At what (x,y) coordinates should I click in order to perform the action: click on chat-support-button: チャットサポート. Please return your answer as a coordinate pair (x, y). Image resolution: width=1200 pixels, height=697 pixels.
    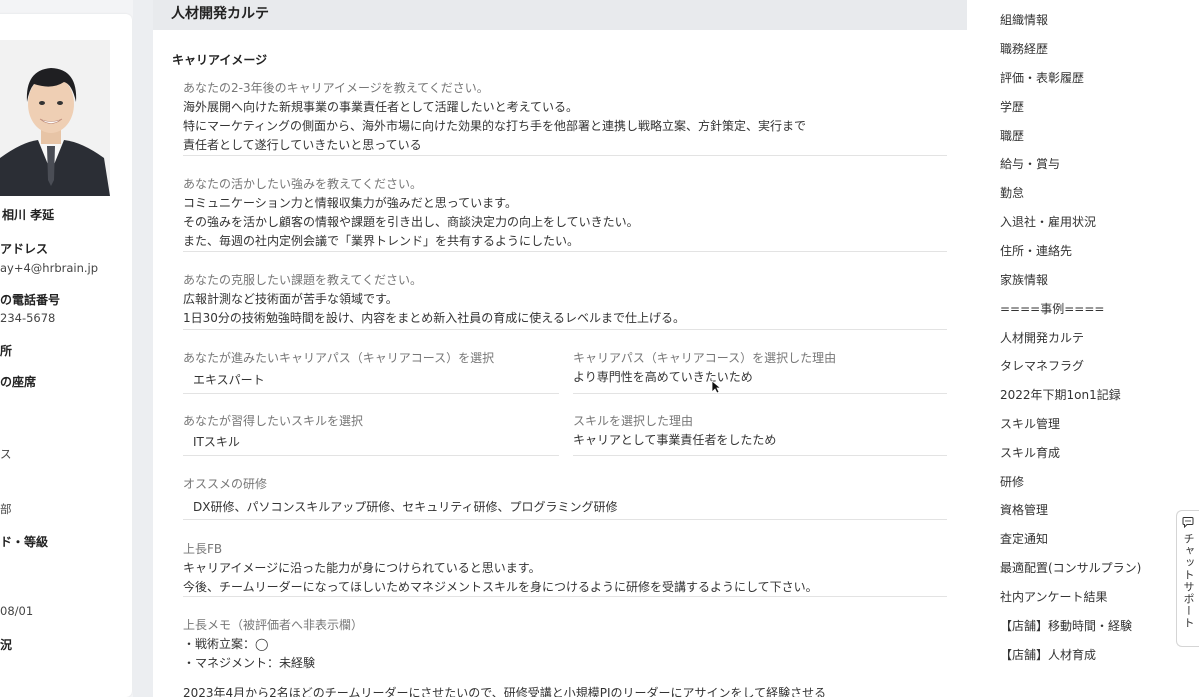
    Looking at the image, I should click on (1187, 578).